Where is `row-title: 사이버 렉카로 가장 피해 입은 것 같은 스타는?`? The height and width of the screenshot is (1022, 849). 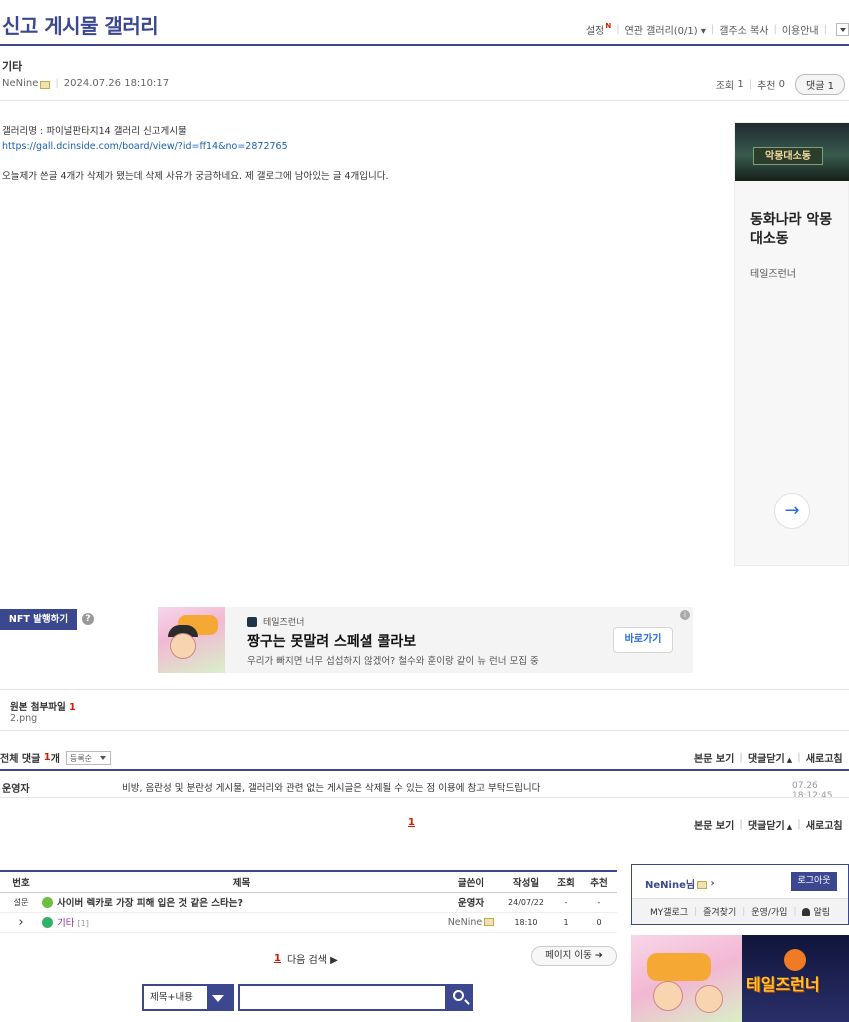
row-title: 사이버 렉카로 가장 피해 입은 것 같은 스타는? is located at coordinates (241, 902).